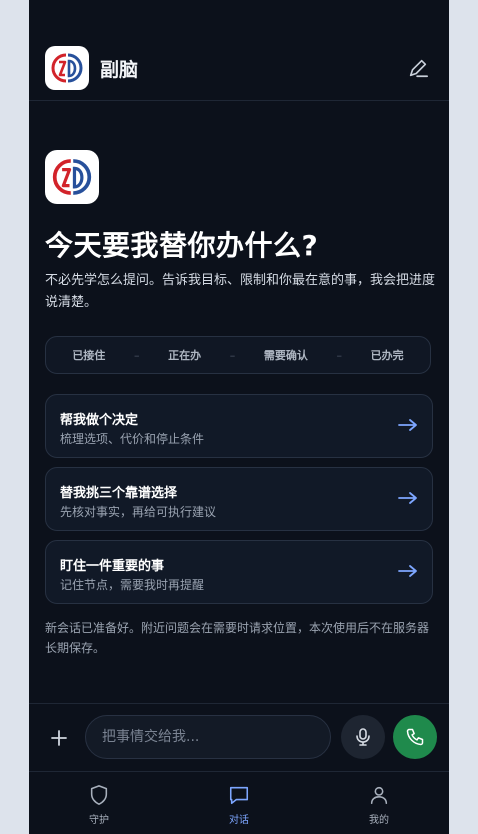 This screenshot has height=834, width=478. I want to click on hero-logo, so click(72, 177).